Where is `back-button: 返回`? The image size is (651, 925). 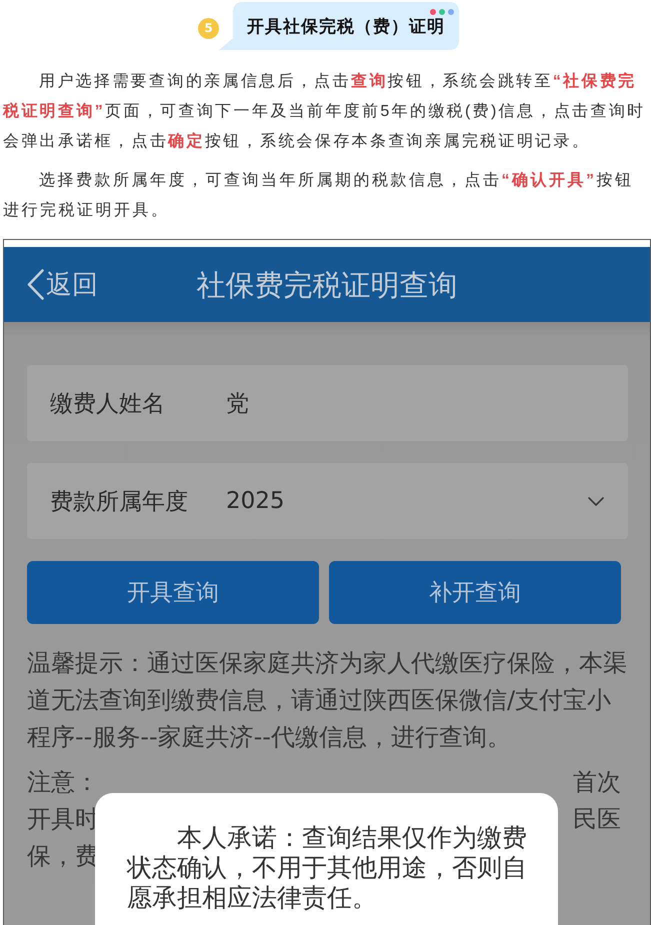 back-button: 返回 is located at coordinates (62, 284).